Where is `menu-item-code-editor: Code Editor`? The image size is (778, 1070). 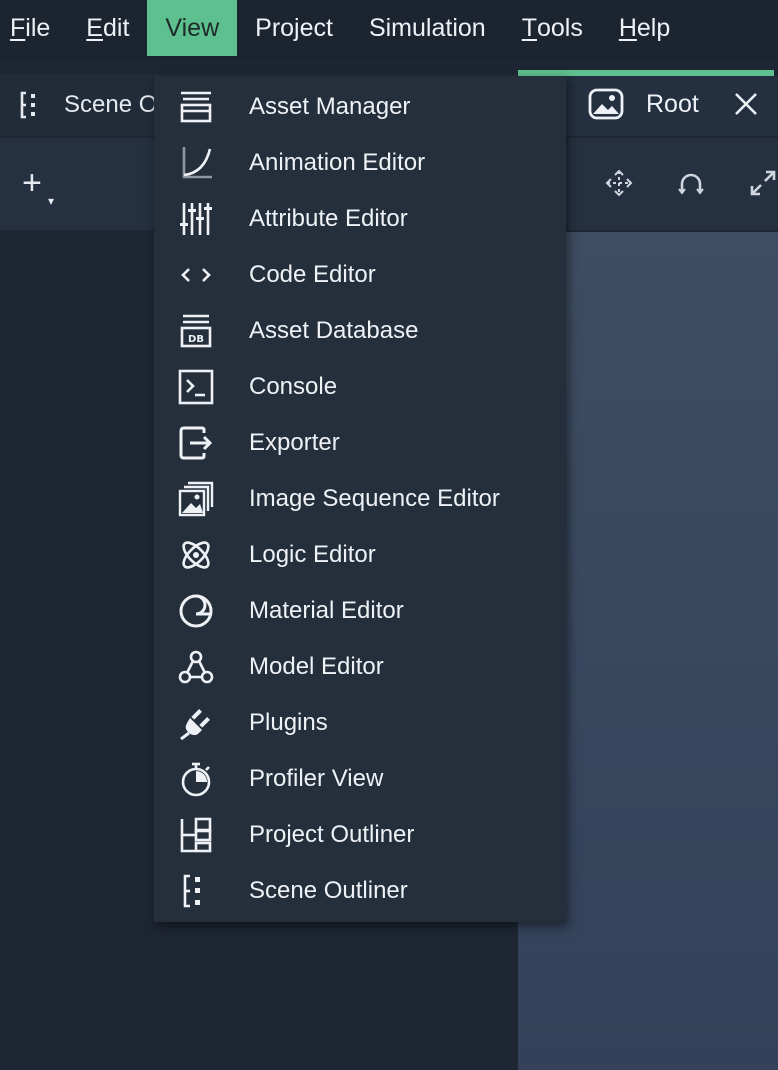 menu-item-code-editor: Code Editor is located at coordinates (360, 274).